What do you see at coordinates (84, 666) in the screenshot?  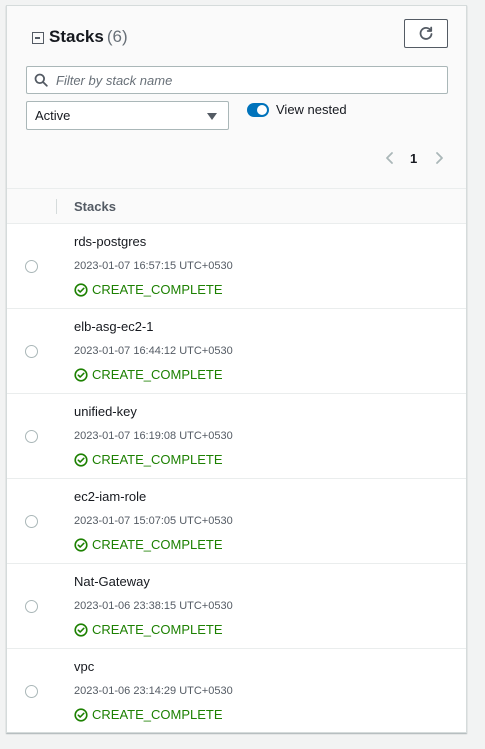 I see `stack-name: vpc` at bounding box center [84, 666].